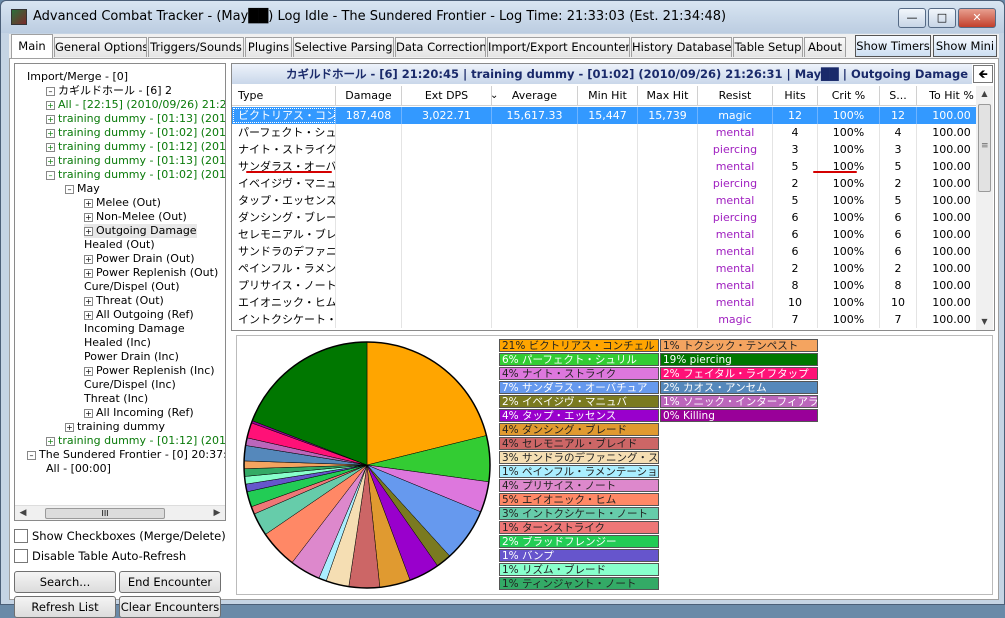 This screenshot has height=618, width=1005. What do you see at coordinates (32, 46) in the screenshot?
I see `tab-main: Main` at bounding box center [32, 46].